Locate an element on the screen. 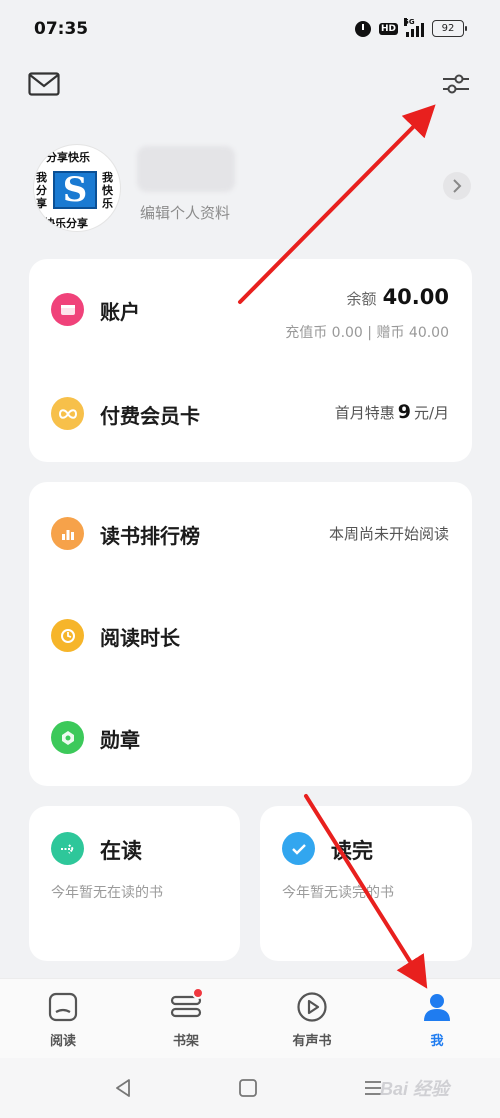 This screenshot has width=500, height=1118. nav-label-me: 我 is located at coordinates (437, 1041).